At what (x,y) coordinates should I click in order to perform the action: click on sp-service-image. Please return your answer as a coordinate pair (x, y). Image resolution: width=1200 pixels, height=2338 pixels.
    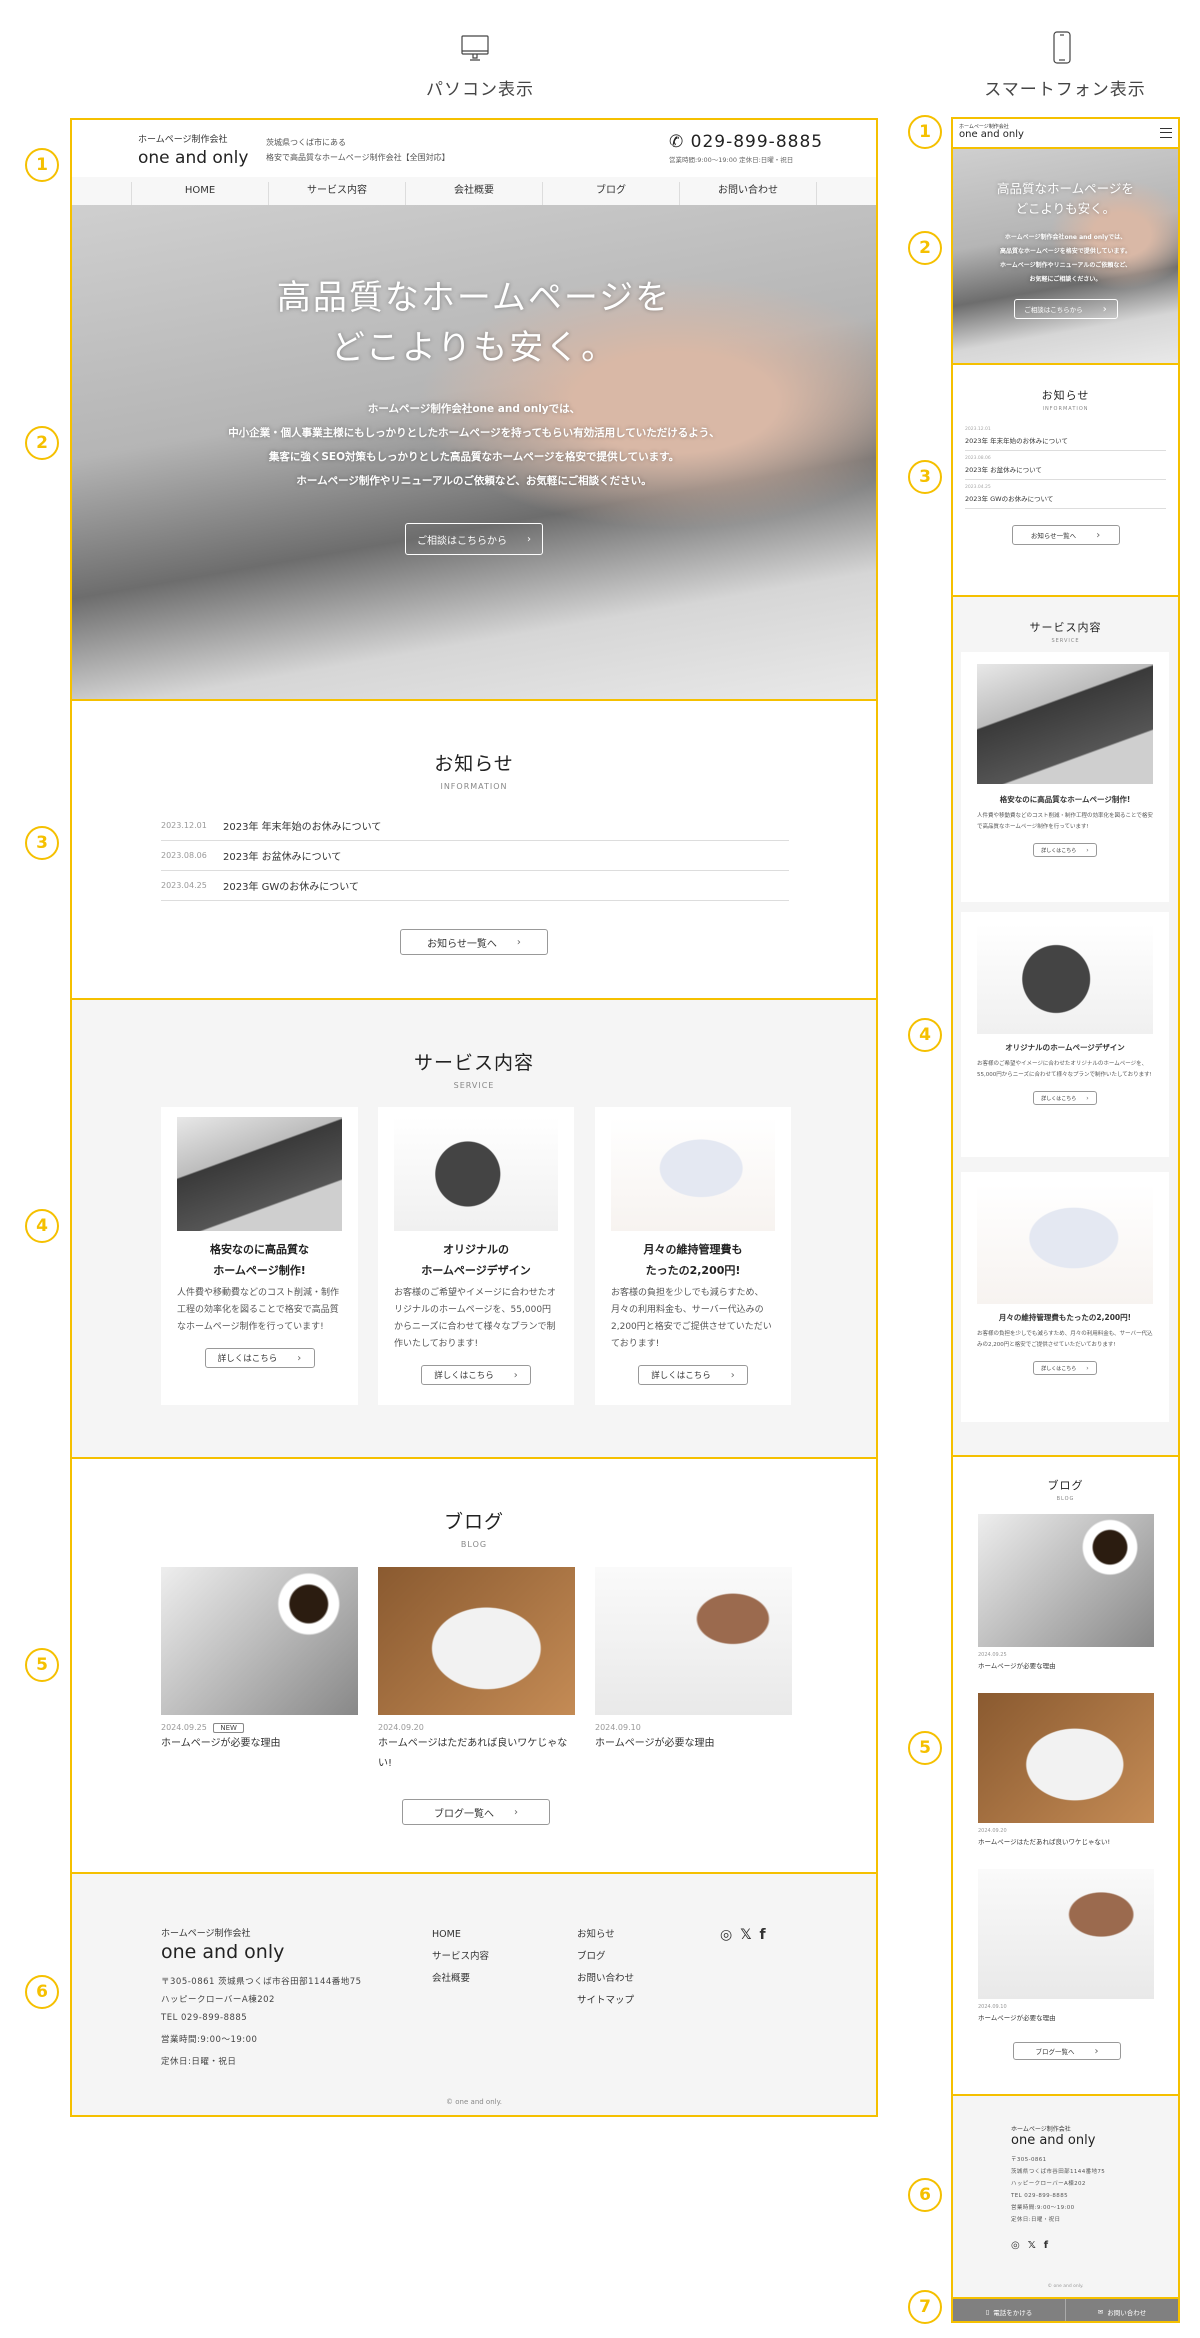
    Looking at the image, I should click on (1065, 724).